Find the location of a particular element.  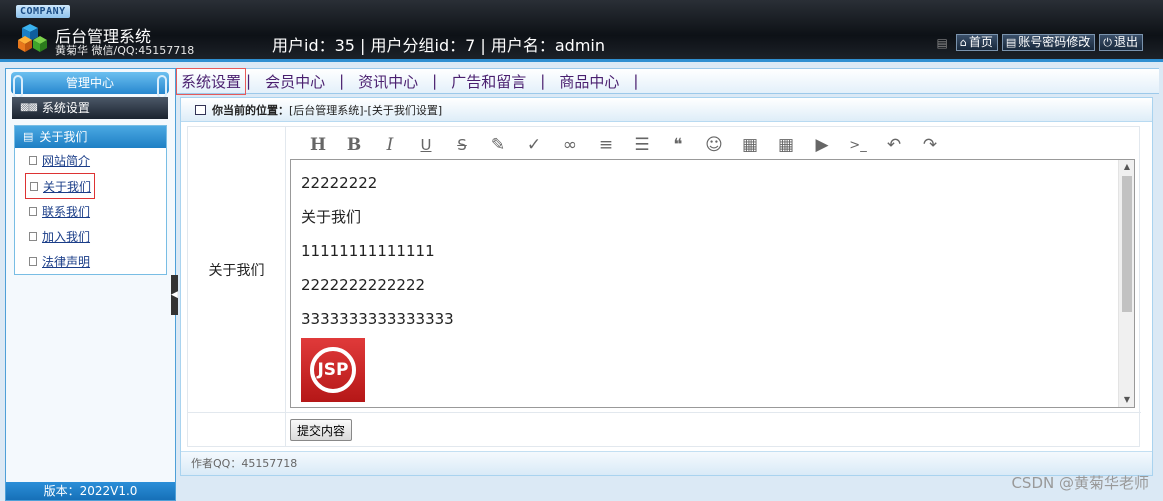

list-icon: ≡ is located at coordinates (606, 145).